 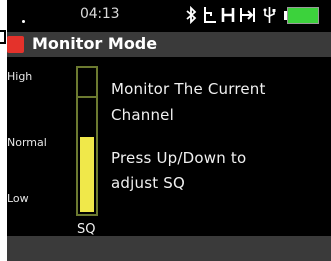 What do you see at coordinates (3, 43) in the screenshot?
I see `bezel-bracket-bottom` at bounding box center [3, 43].